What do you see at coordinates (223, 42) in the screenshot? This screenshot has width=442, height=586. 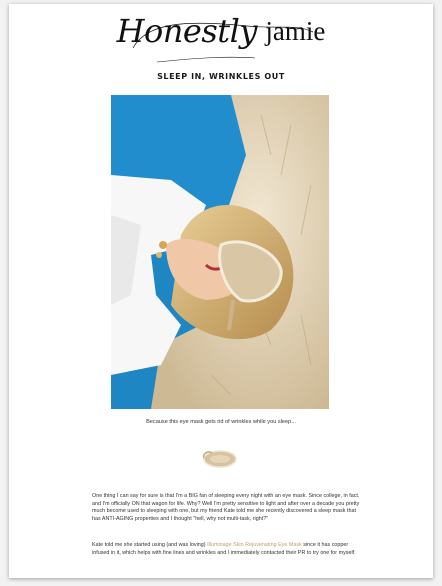 I see `logo-swash-decoration` at bounding box center [223, 42].